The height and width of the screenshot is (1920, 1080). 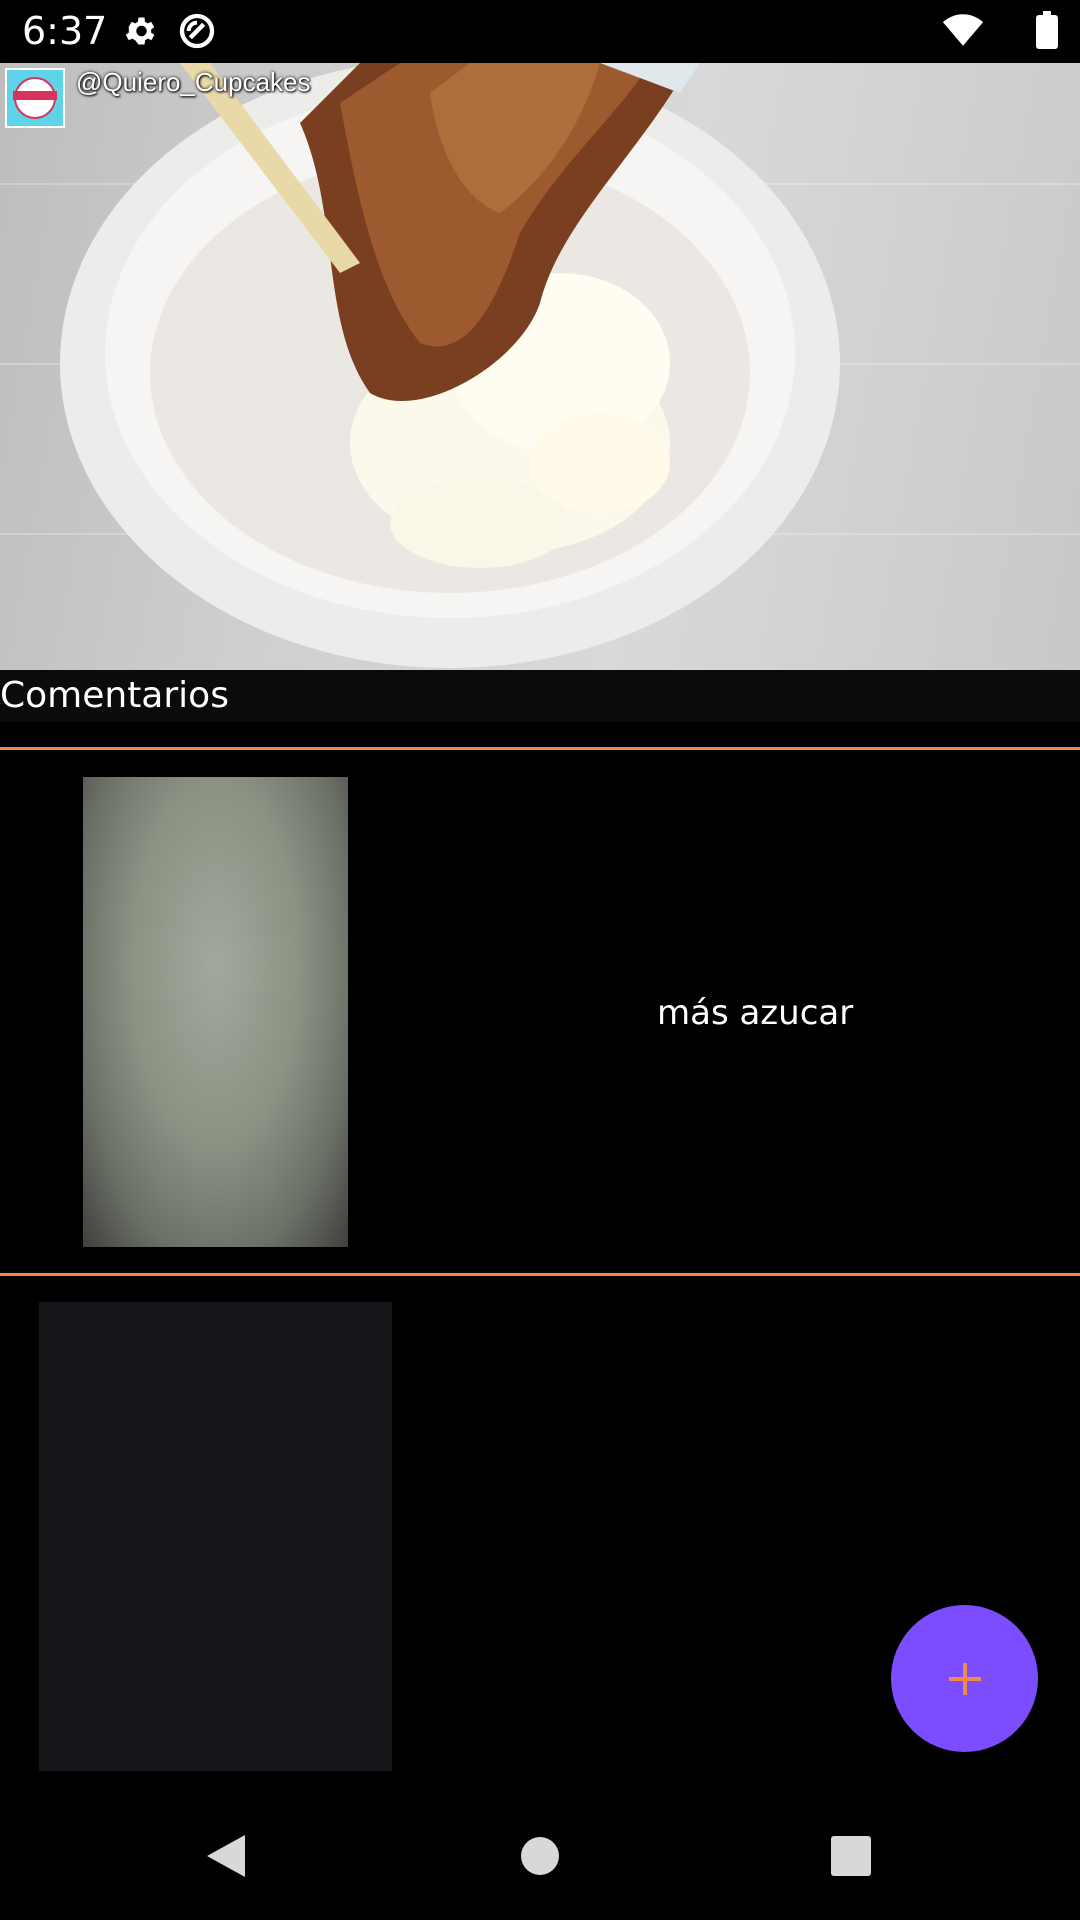 What do you see at coordinates (540, 696) in the screenshot?
I see `comments-header: Comentarios` at bounding box center [540, 696].